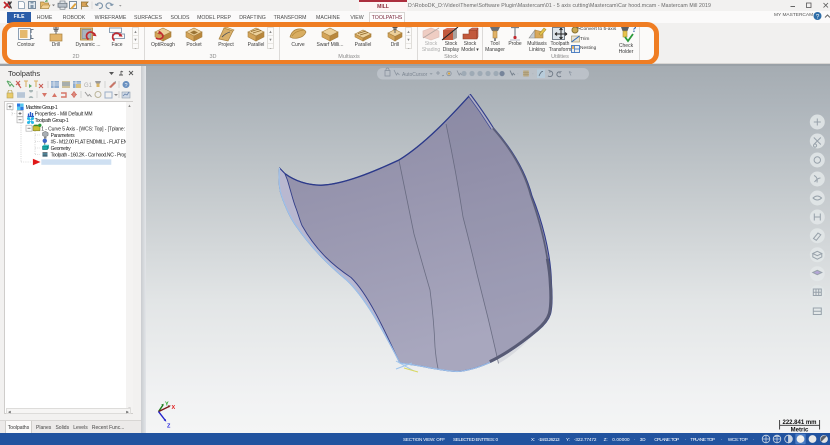  Describe the element at coordinates (328, 18) in the screenshot. I see `svg-text: MACHINE` at that location.